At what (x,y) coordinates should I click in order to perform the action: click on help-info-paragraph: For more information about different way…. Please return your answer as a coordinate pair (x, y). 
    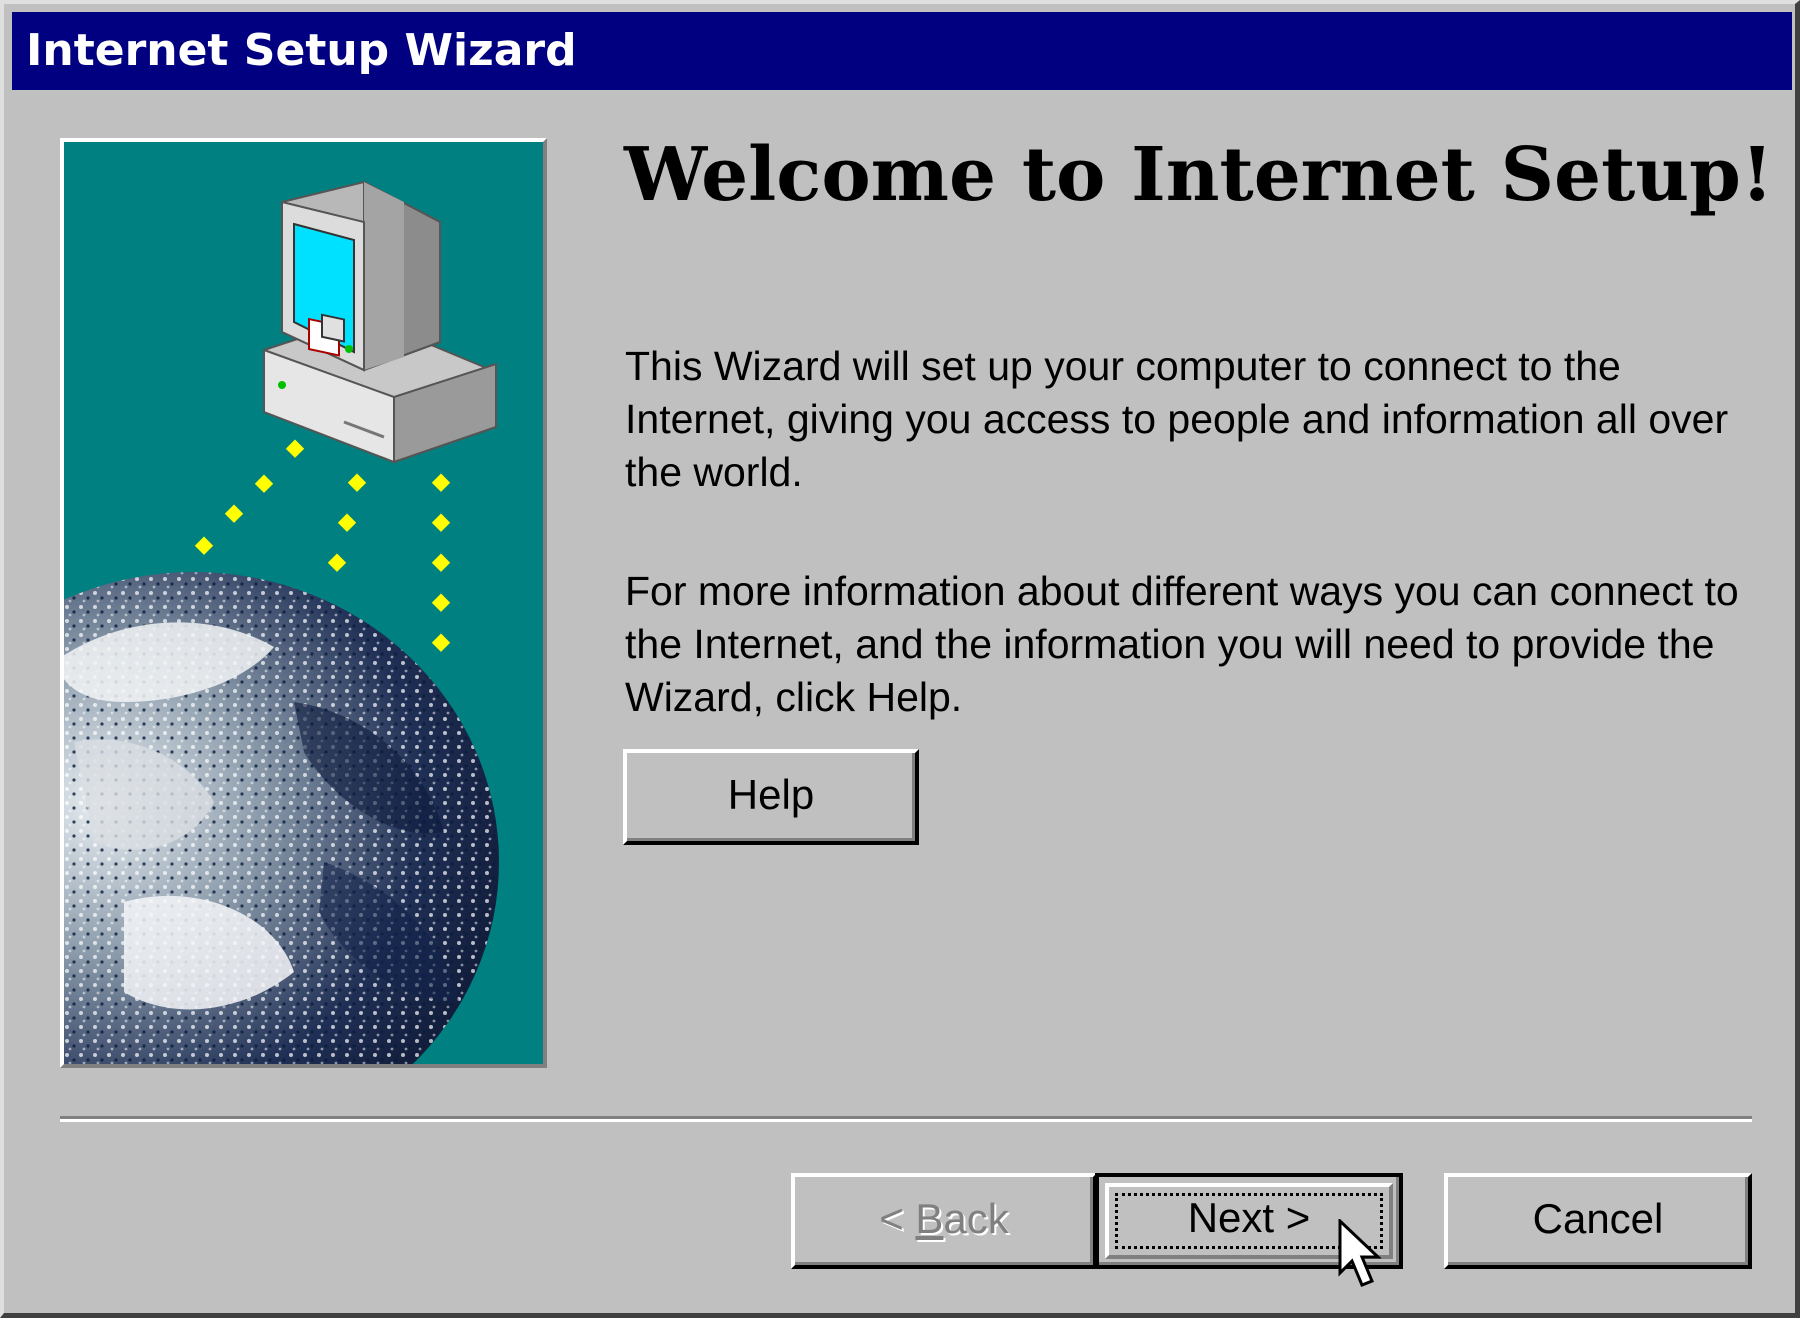
    Looking at the image, I should click on (1182, 644).